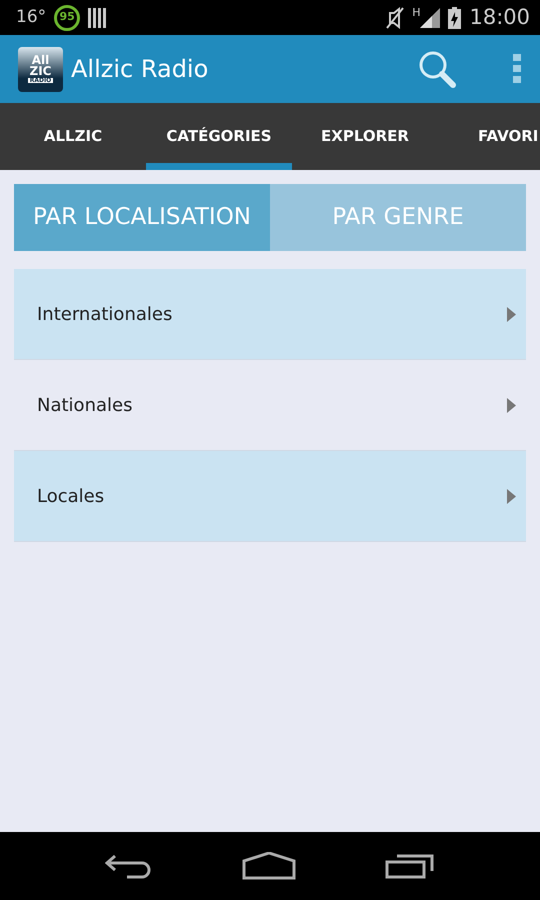 The image size is (540, 900). I want to click on recent-apps-icon, so click(410, 866).